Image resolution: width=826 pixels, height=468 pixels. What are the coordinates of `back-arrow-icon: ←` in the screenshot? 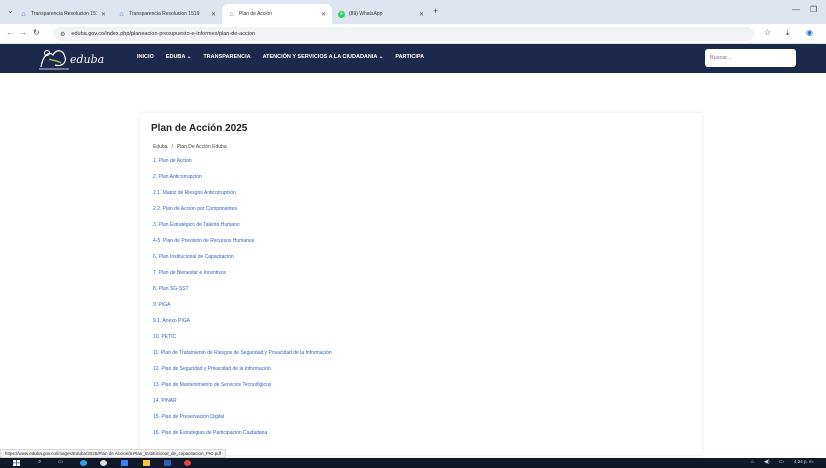 It's located at (10, 32).